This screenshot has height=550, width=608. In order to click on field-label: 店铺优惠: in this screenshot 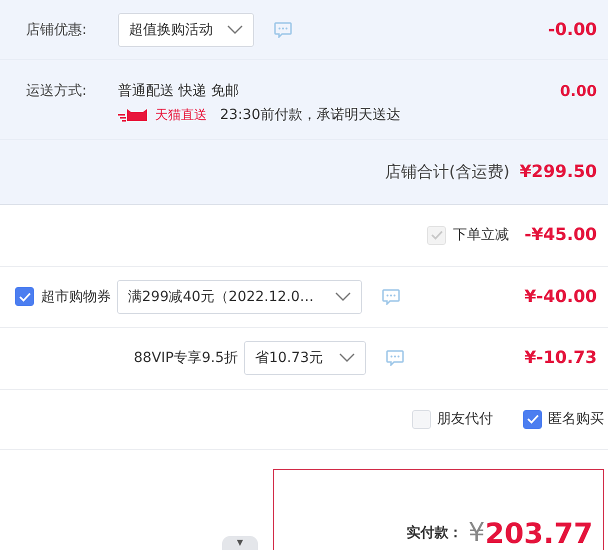, I will do `click(57, 29)`.